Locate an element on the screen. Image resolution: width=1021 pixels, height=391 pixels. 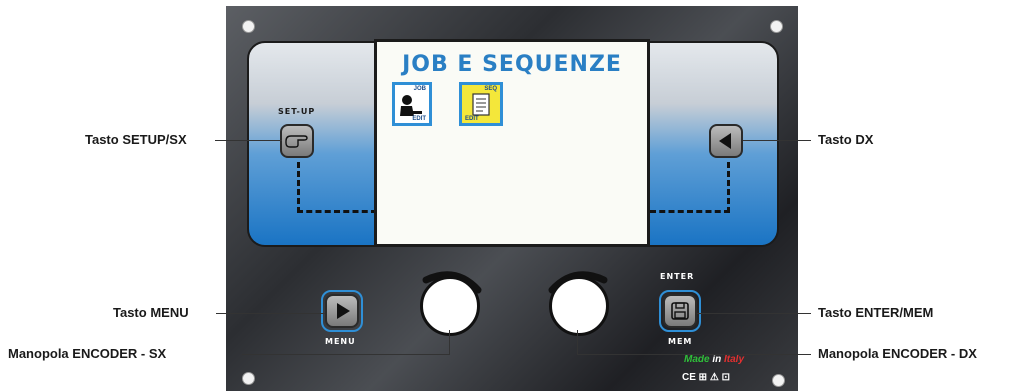
dashed-connector-left is located at coordinates (337, 187).